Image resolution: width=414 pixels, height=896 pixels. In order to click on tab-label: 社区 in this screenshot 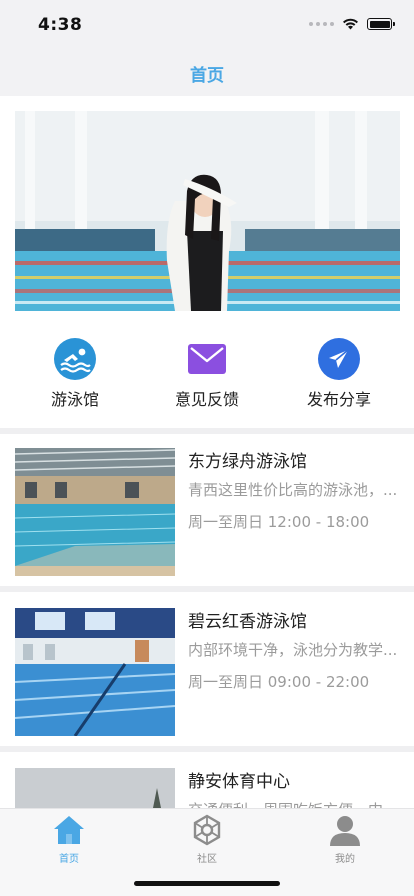, I will do `click(207, 859)`.